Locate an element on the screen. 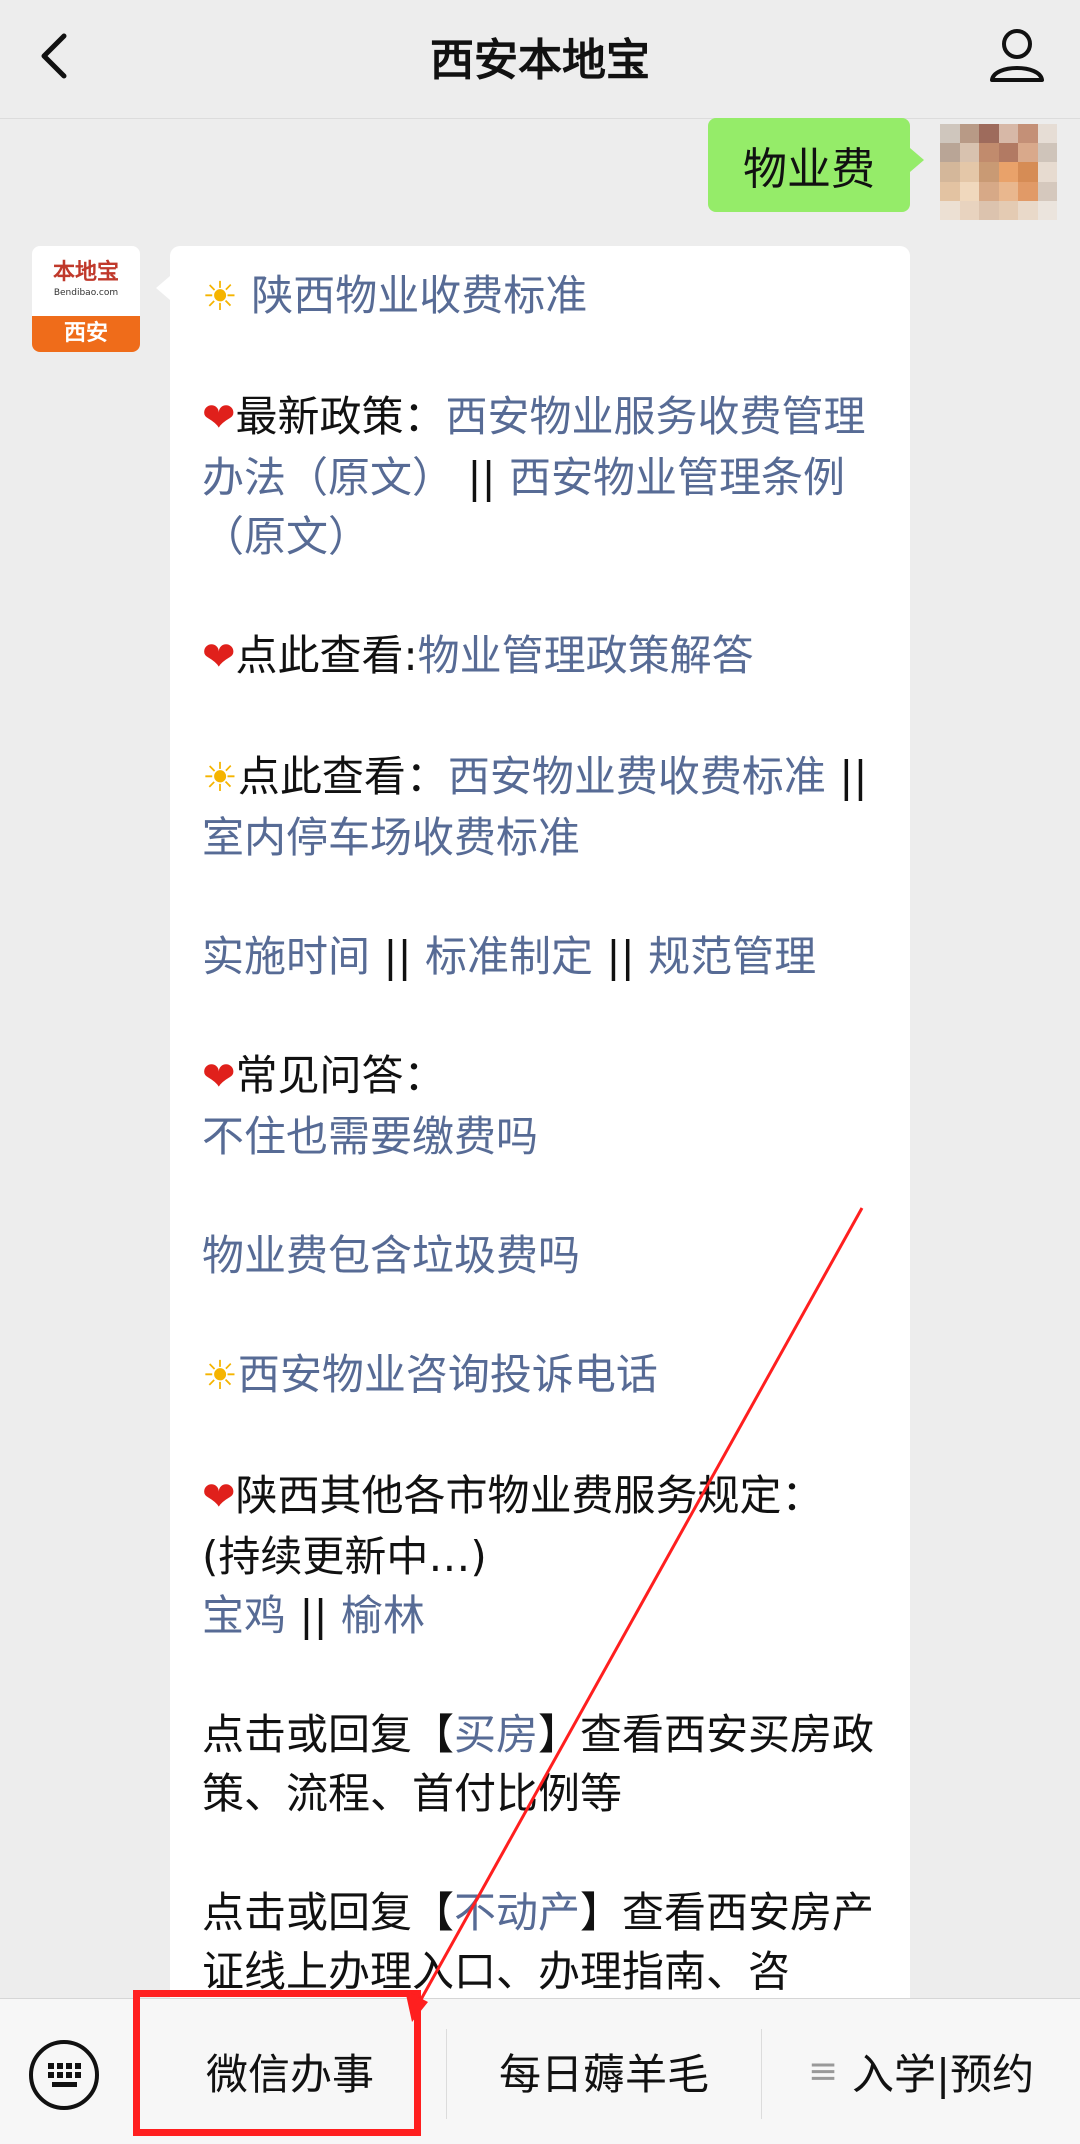  message-block: 物业费包含垃圾费吗 is located at coordinates (547, 1255).